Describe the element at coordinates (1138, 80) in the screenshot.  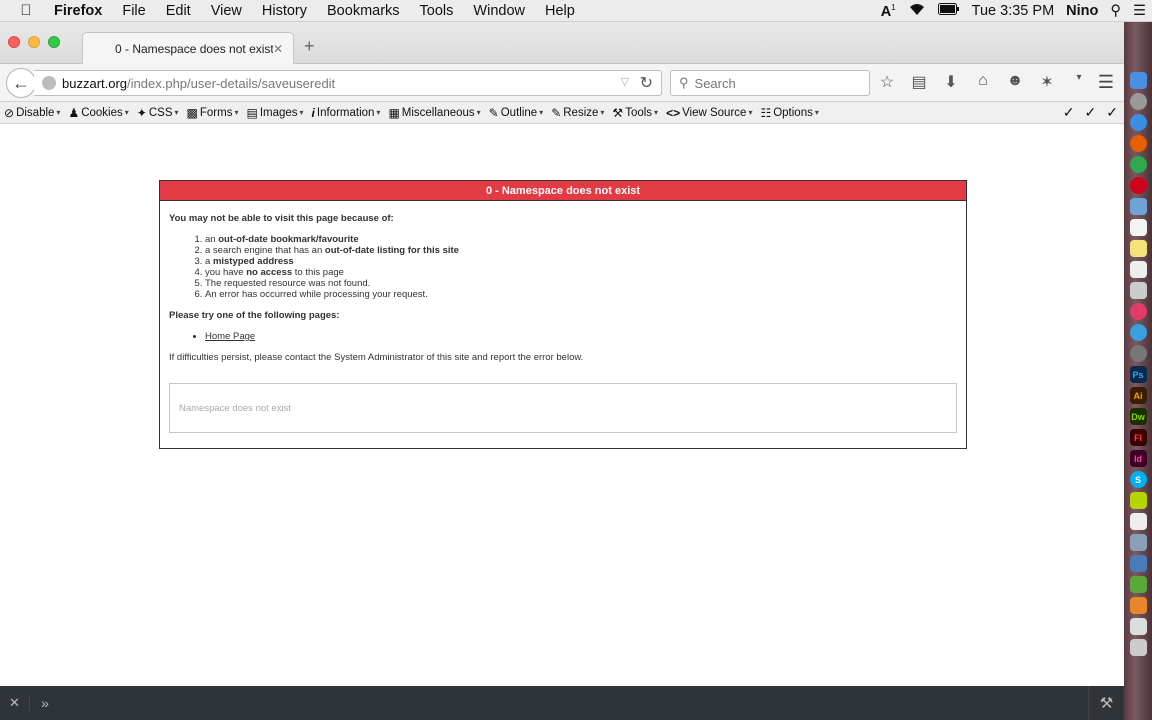
I see `finder-icon` at that location.